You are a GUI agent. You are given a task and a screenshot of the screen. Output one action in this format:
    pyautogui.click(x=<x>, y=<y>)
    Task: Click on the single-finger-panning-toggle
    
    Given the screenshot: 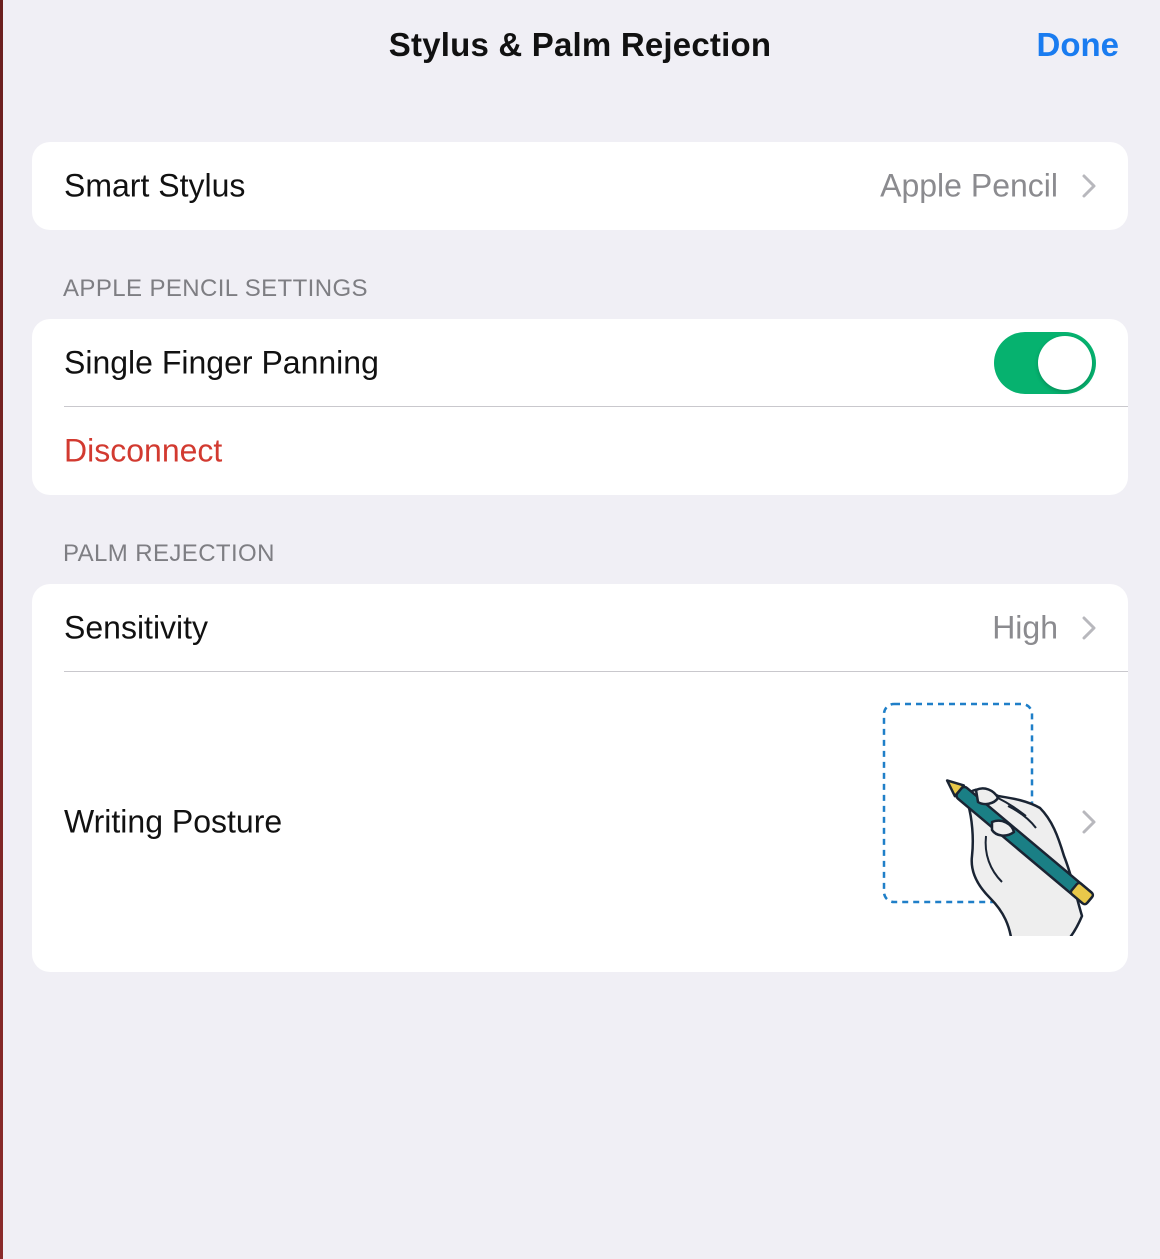 What is the action you would take?
    pyautogui.click(x=1045, y=363)
    